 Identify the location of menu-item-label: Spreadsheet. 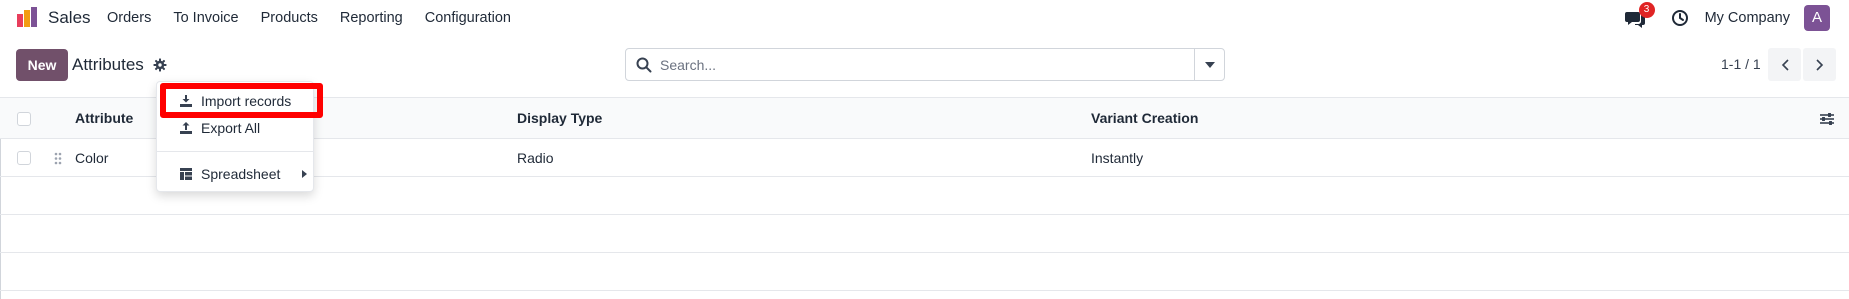
(241, 174).